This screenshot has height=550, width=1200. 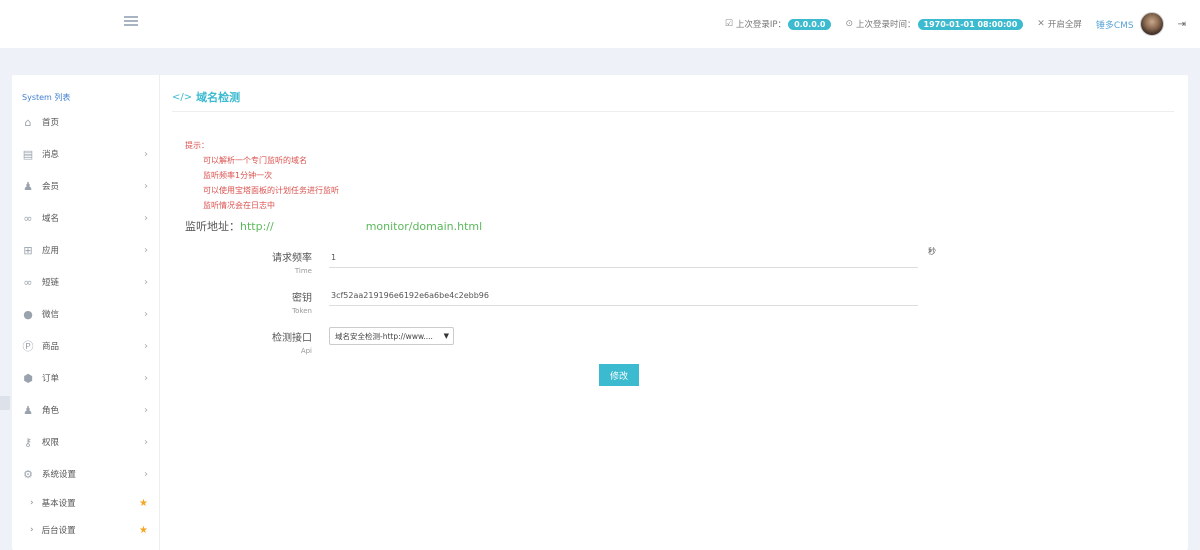 What do you see at coordinates (86, 250) in the screenshot?
I see `sidebar-item-app: ⊞ 应用 ›` at bounding box center [86, 250].